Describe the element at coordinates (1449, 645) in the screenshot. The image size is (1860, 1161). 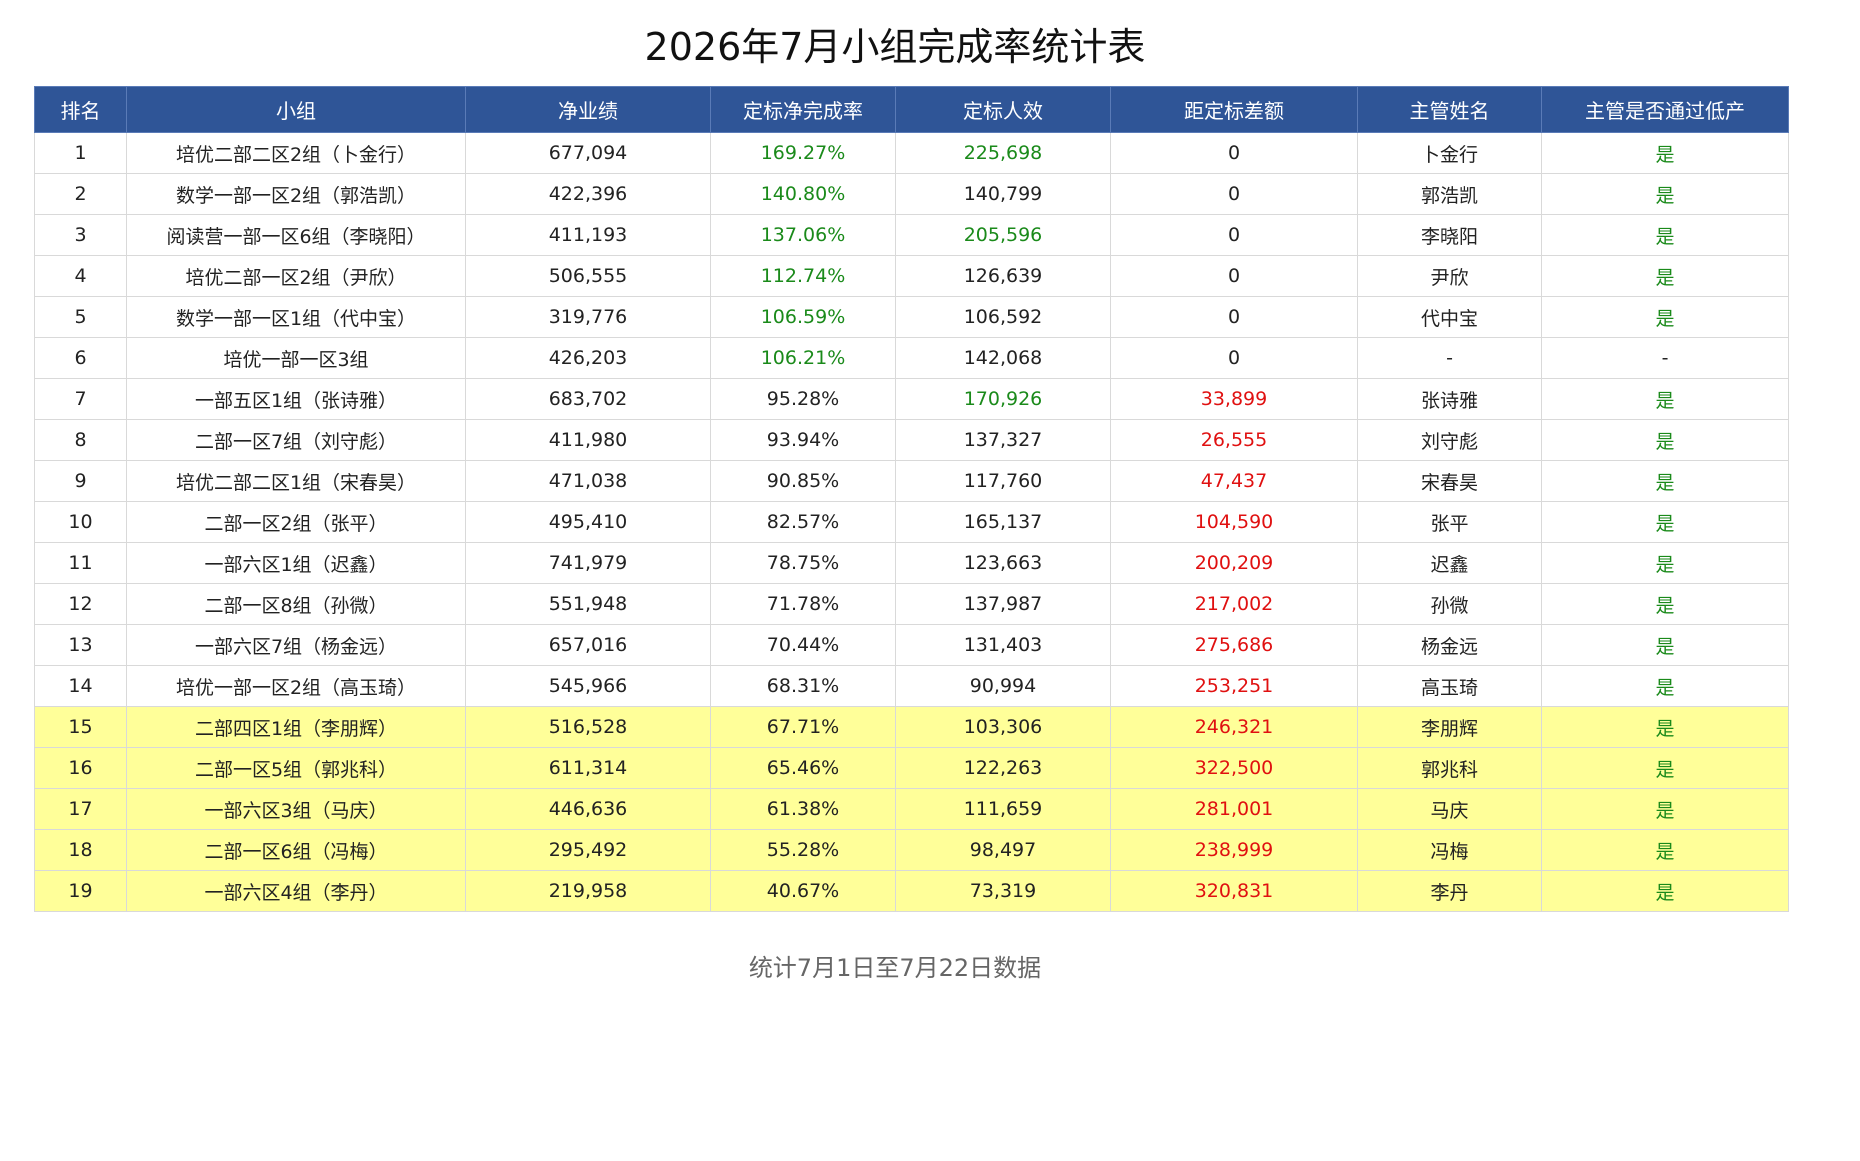
I see `cell-manager: 杨金远` at that location.